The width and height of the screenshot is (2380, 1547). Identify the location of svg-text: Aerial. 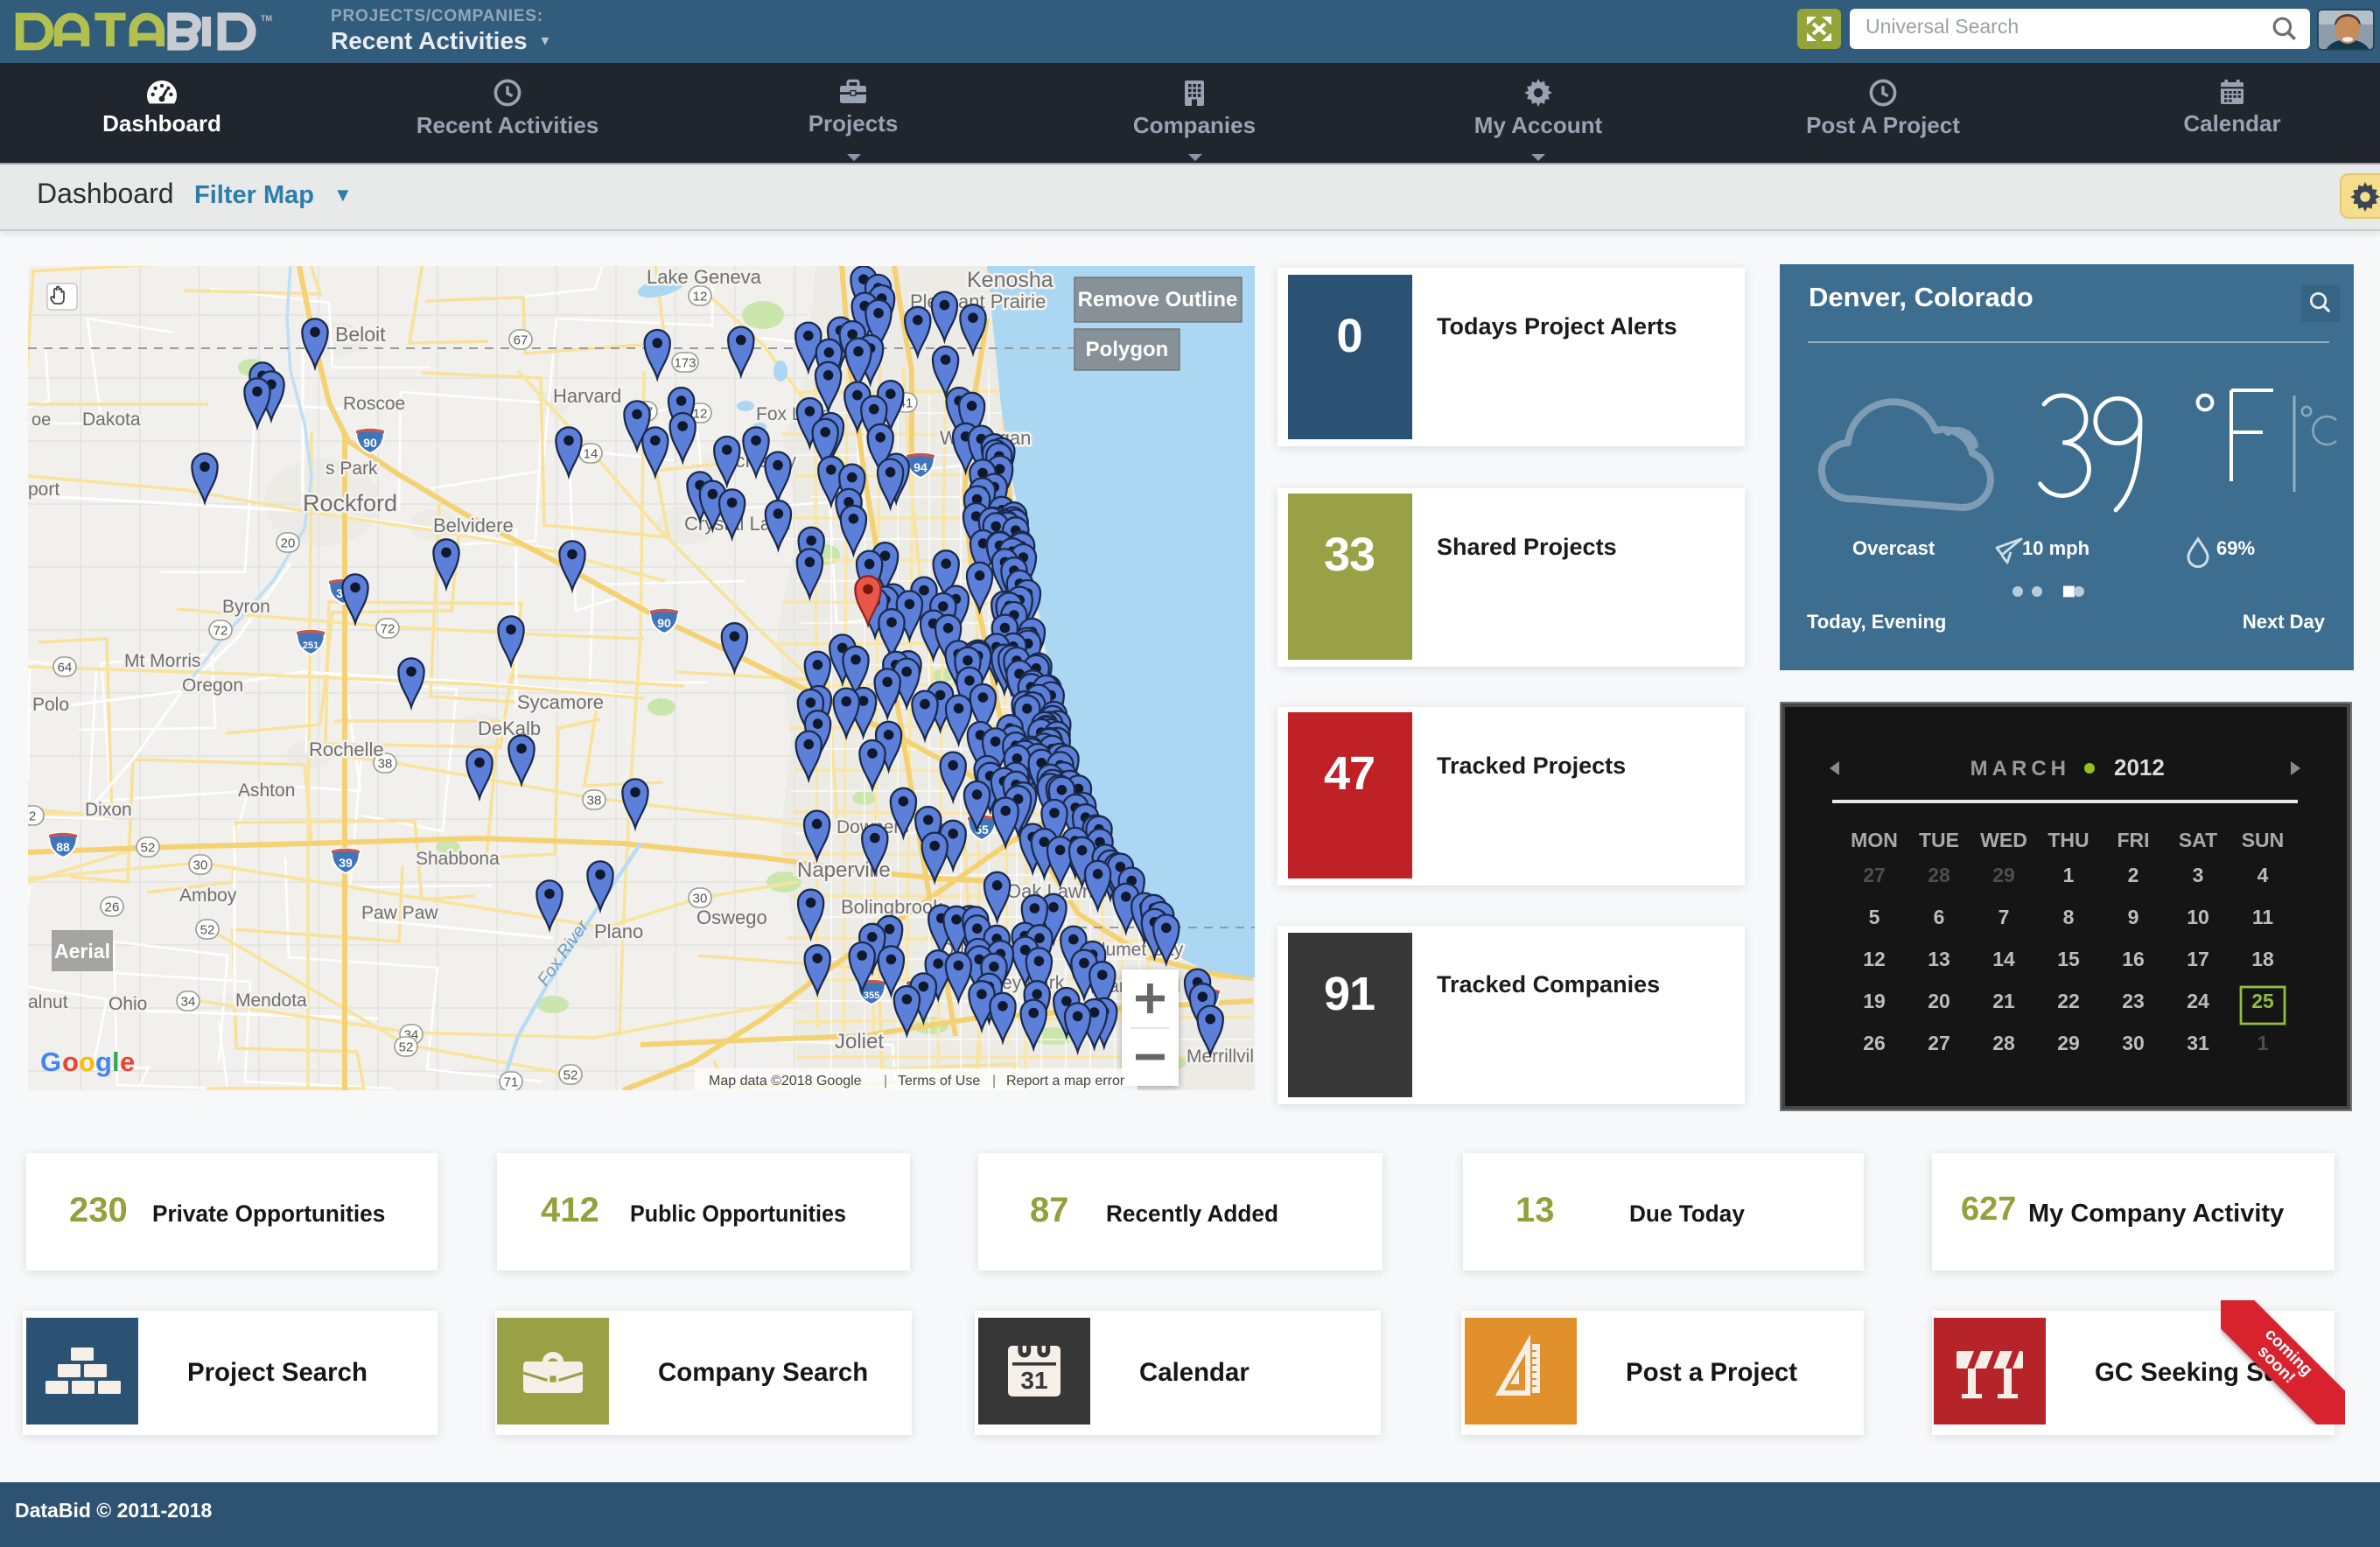
(82, 951).